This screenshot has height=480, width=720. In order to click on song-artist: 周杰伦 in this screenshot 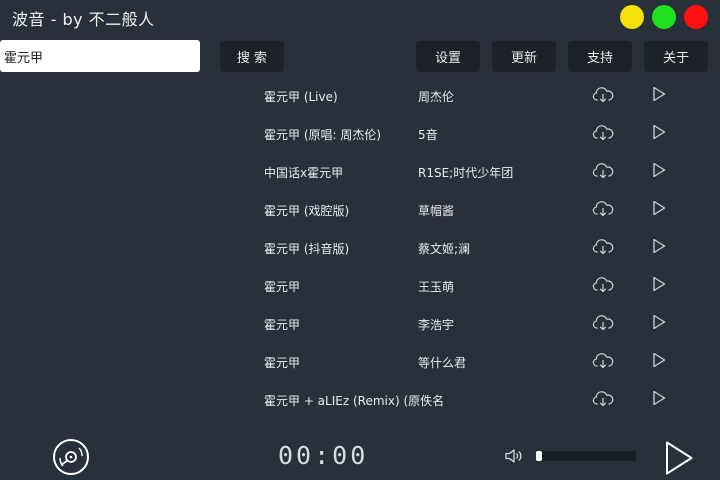, I will do `click(436, 97)`.